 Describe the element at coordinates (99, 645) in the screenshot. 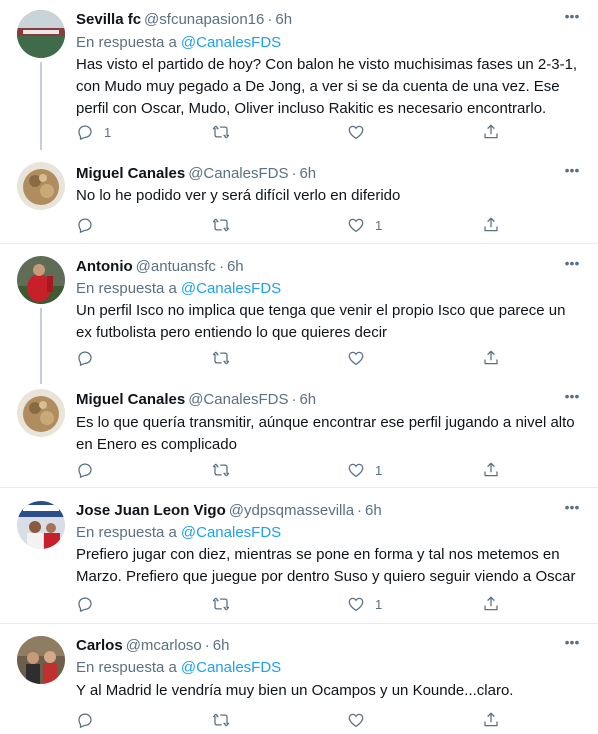

I see `user-name: Carlos` at that location.